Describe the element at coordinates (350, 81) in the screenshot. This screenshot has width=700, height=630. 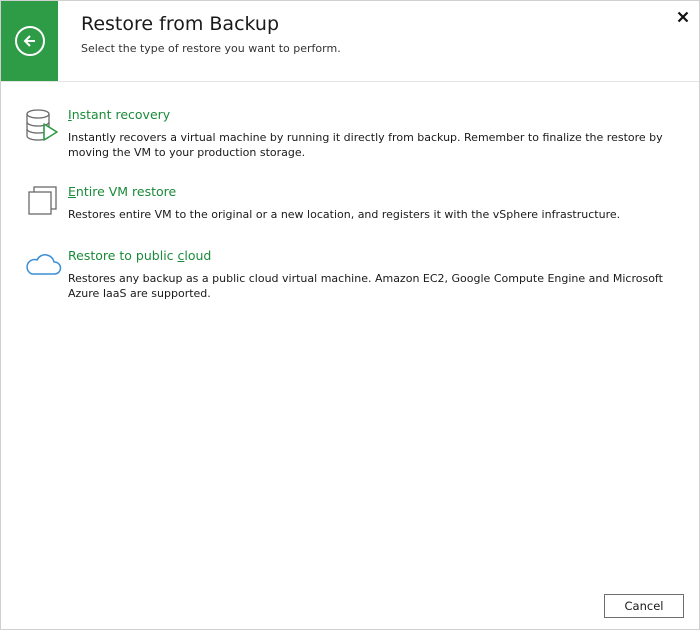
I see `header-divider` at that location.